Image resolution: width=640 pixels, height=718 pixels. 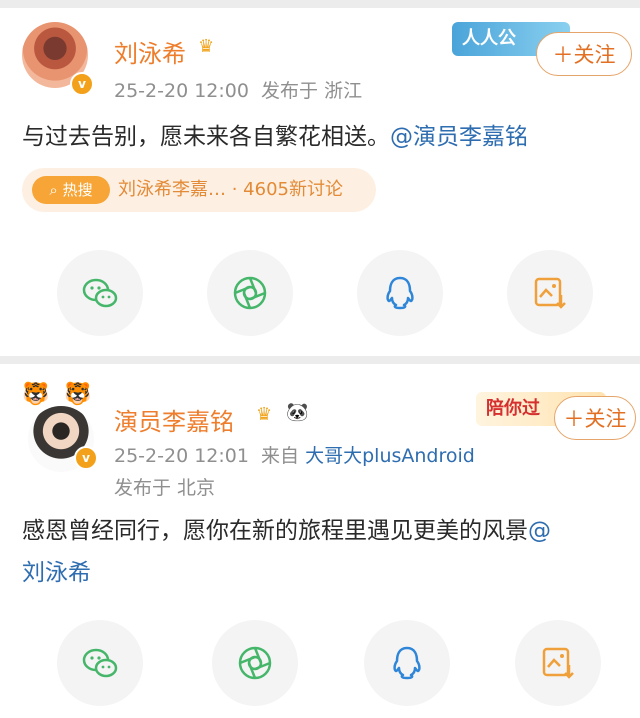 What do you see at coordinates (286, 552) in the screenshot?
I see `post-content: 感恩曾经同行，愿你在新的旅程里遇见更美的风景@ 刘泳希` at bounding box center [286, 552].